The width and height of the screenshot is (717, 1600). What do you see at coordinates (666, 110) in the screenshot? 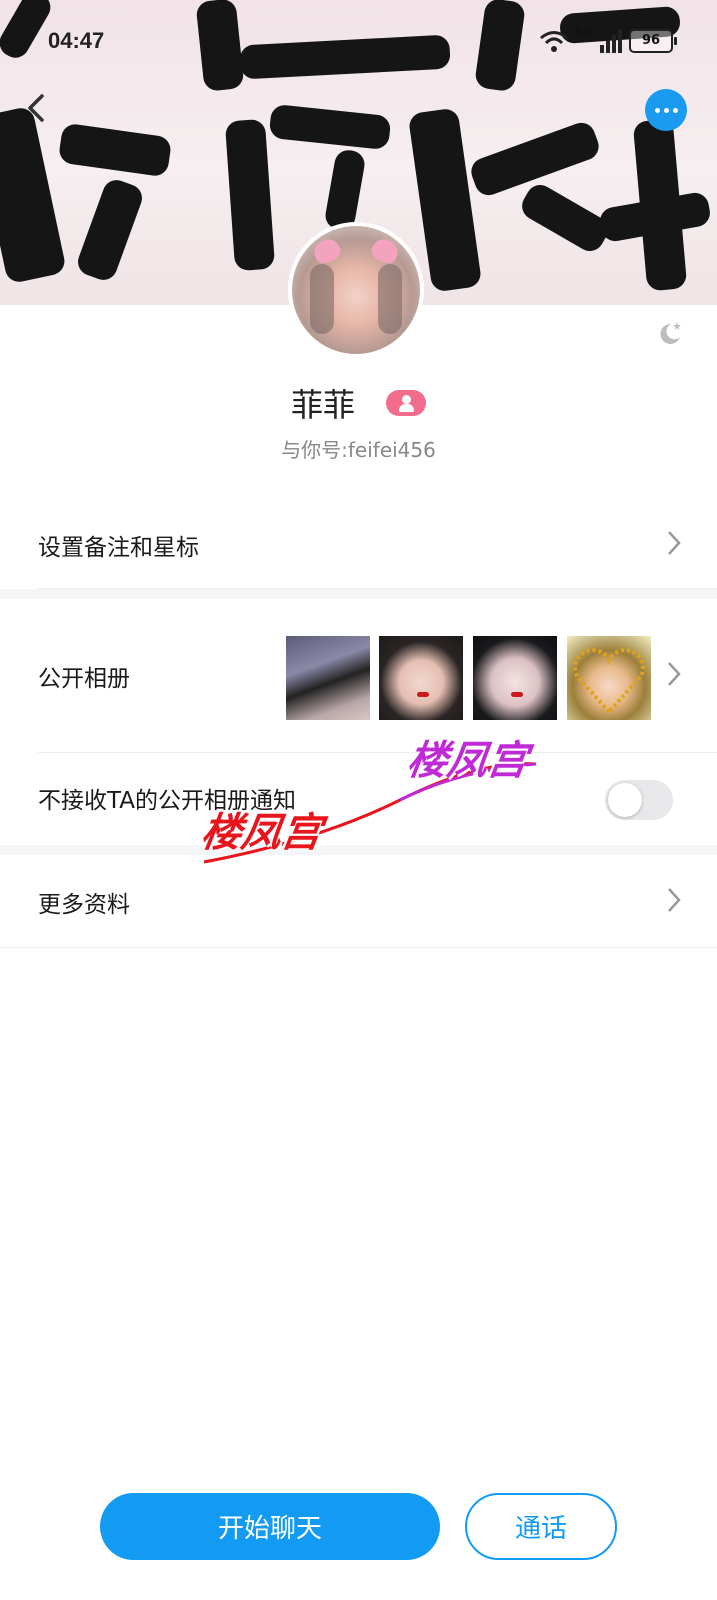
I see `more-options-button` at bounding box center [666, 110].